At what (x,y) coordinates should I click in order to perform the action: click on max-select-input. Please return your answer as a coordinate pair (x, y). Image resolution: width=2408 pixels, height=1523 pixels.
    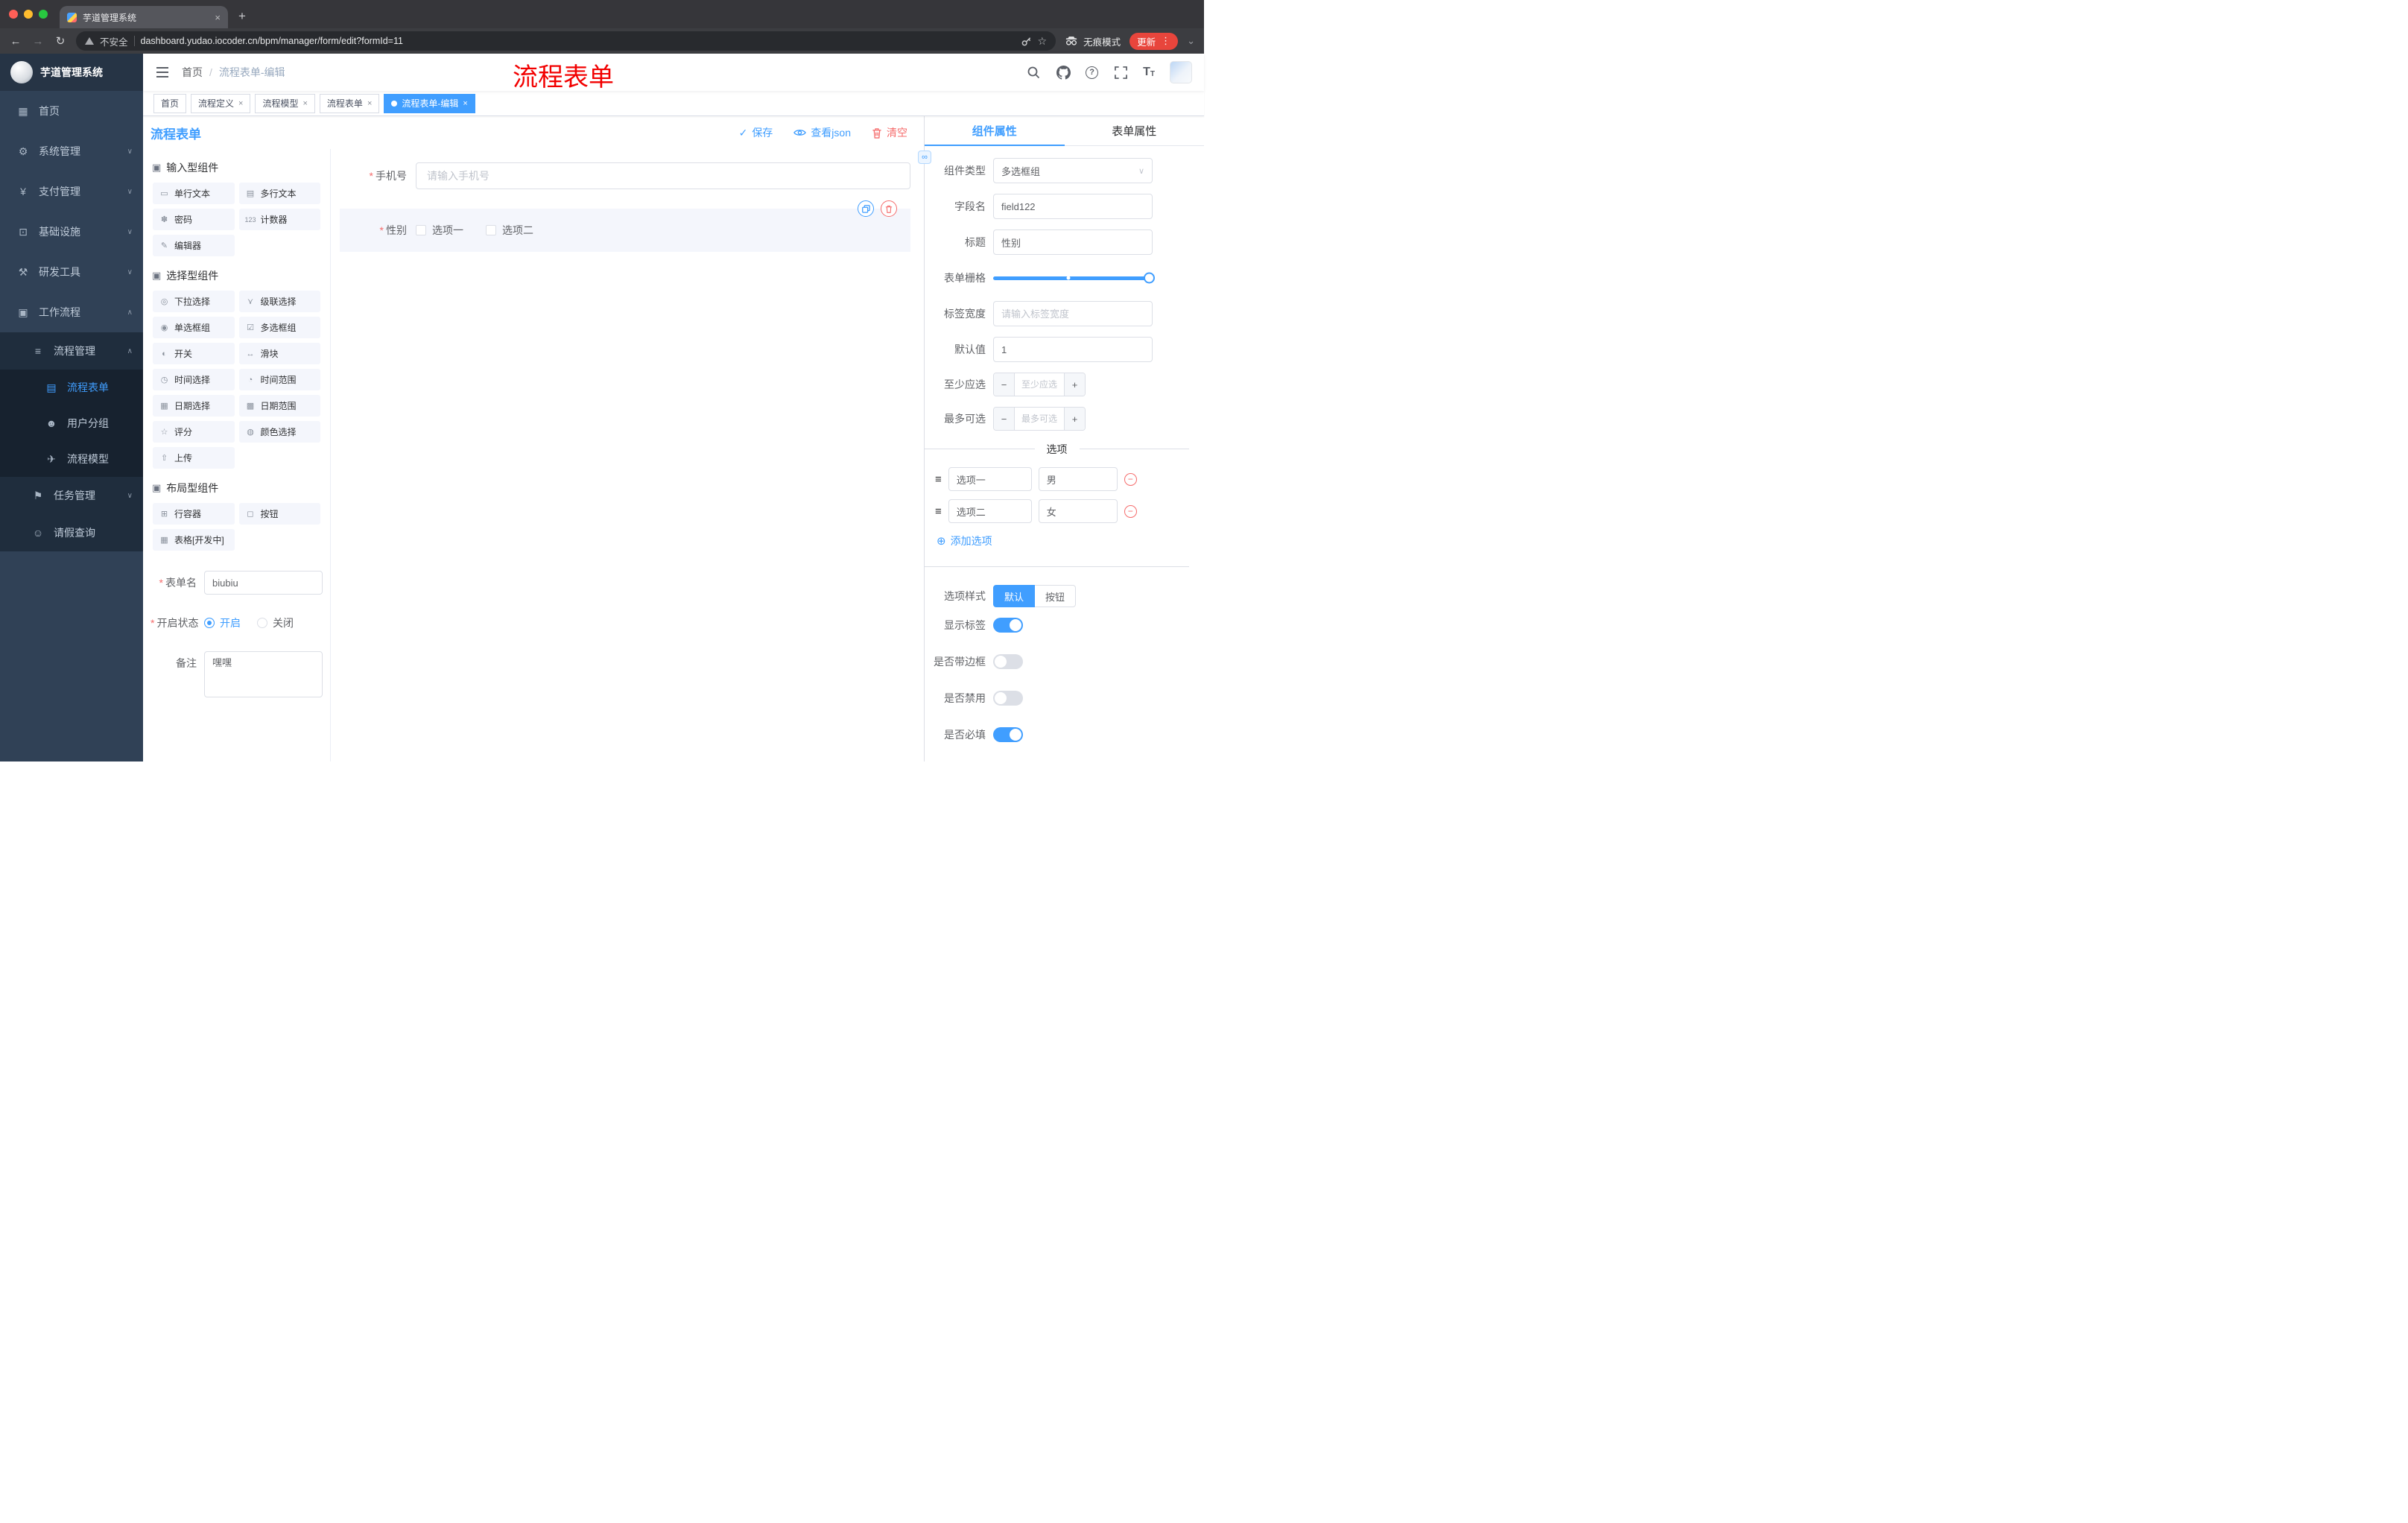
    Looking at the image, I should click on (1039, 419).